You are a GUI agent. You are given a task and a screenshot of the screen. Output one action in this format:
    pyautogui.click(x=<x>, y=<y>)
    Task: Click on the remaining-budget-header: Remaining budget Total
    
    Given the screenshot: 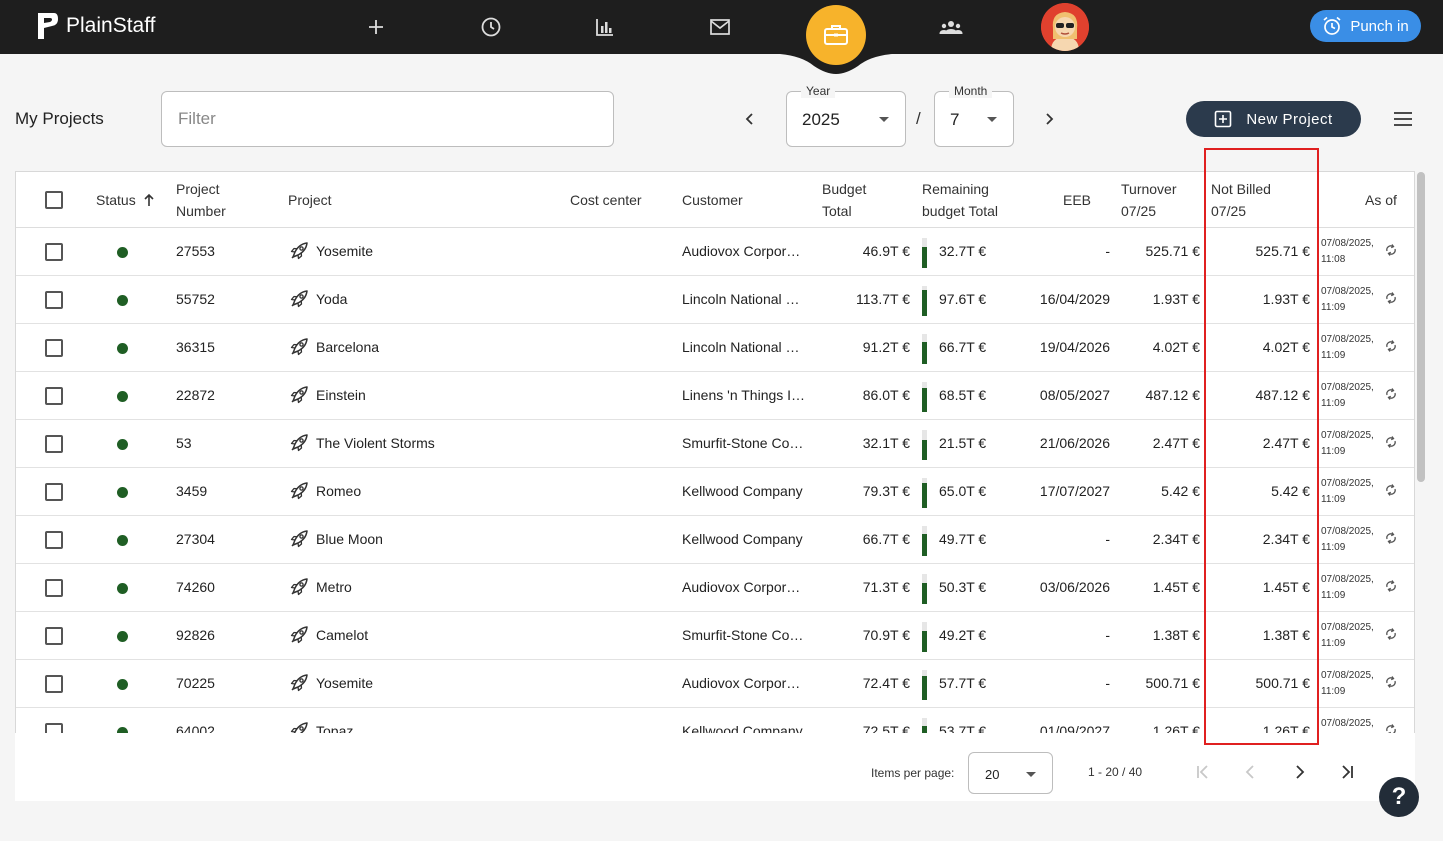 What is the action you would take?
    pyautogui.click(x=960, y=200)
    